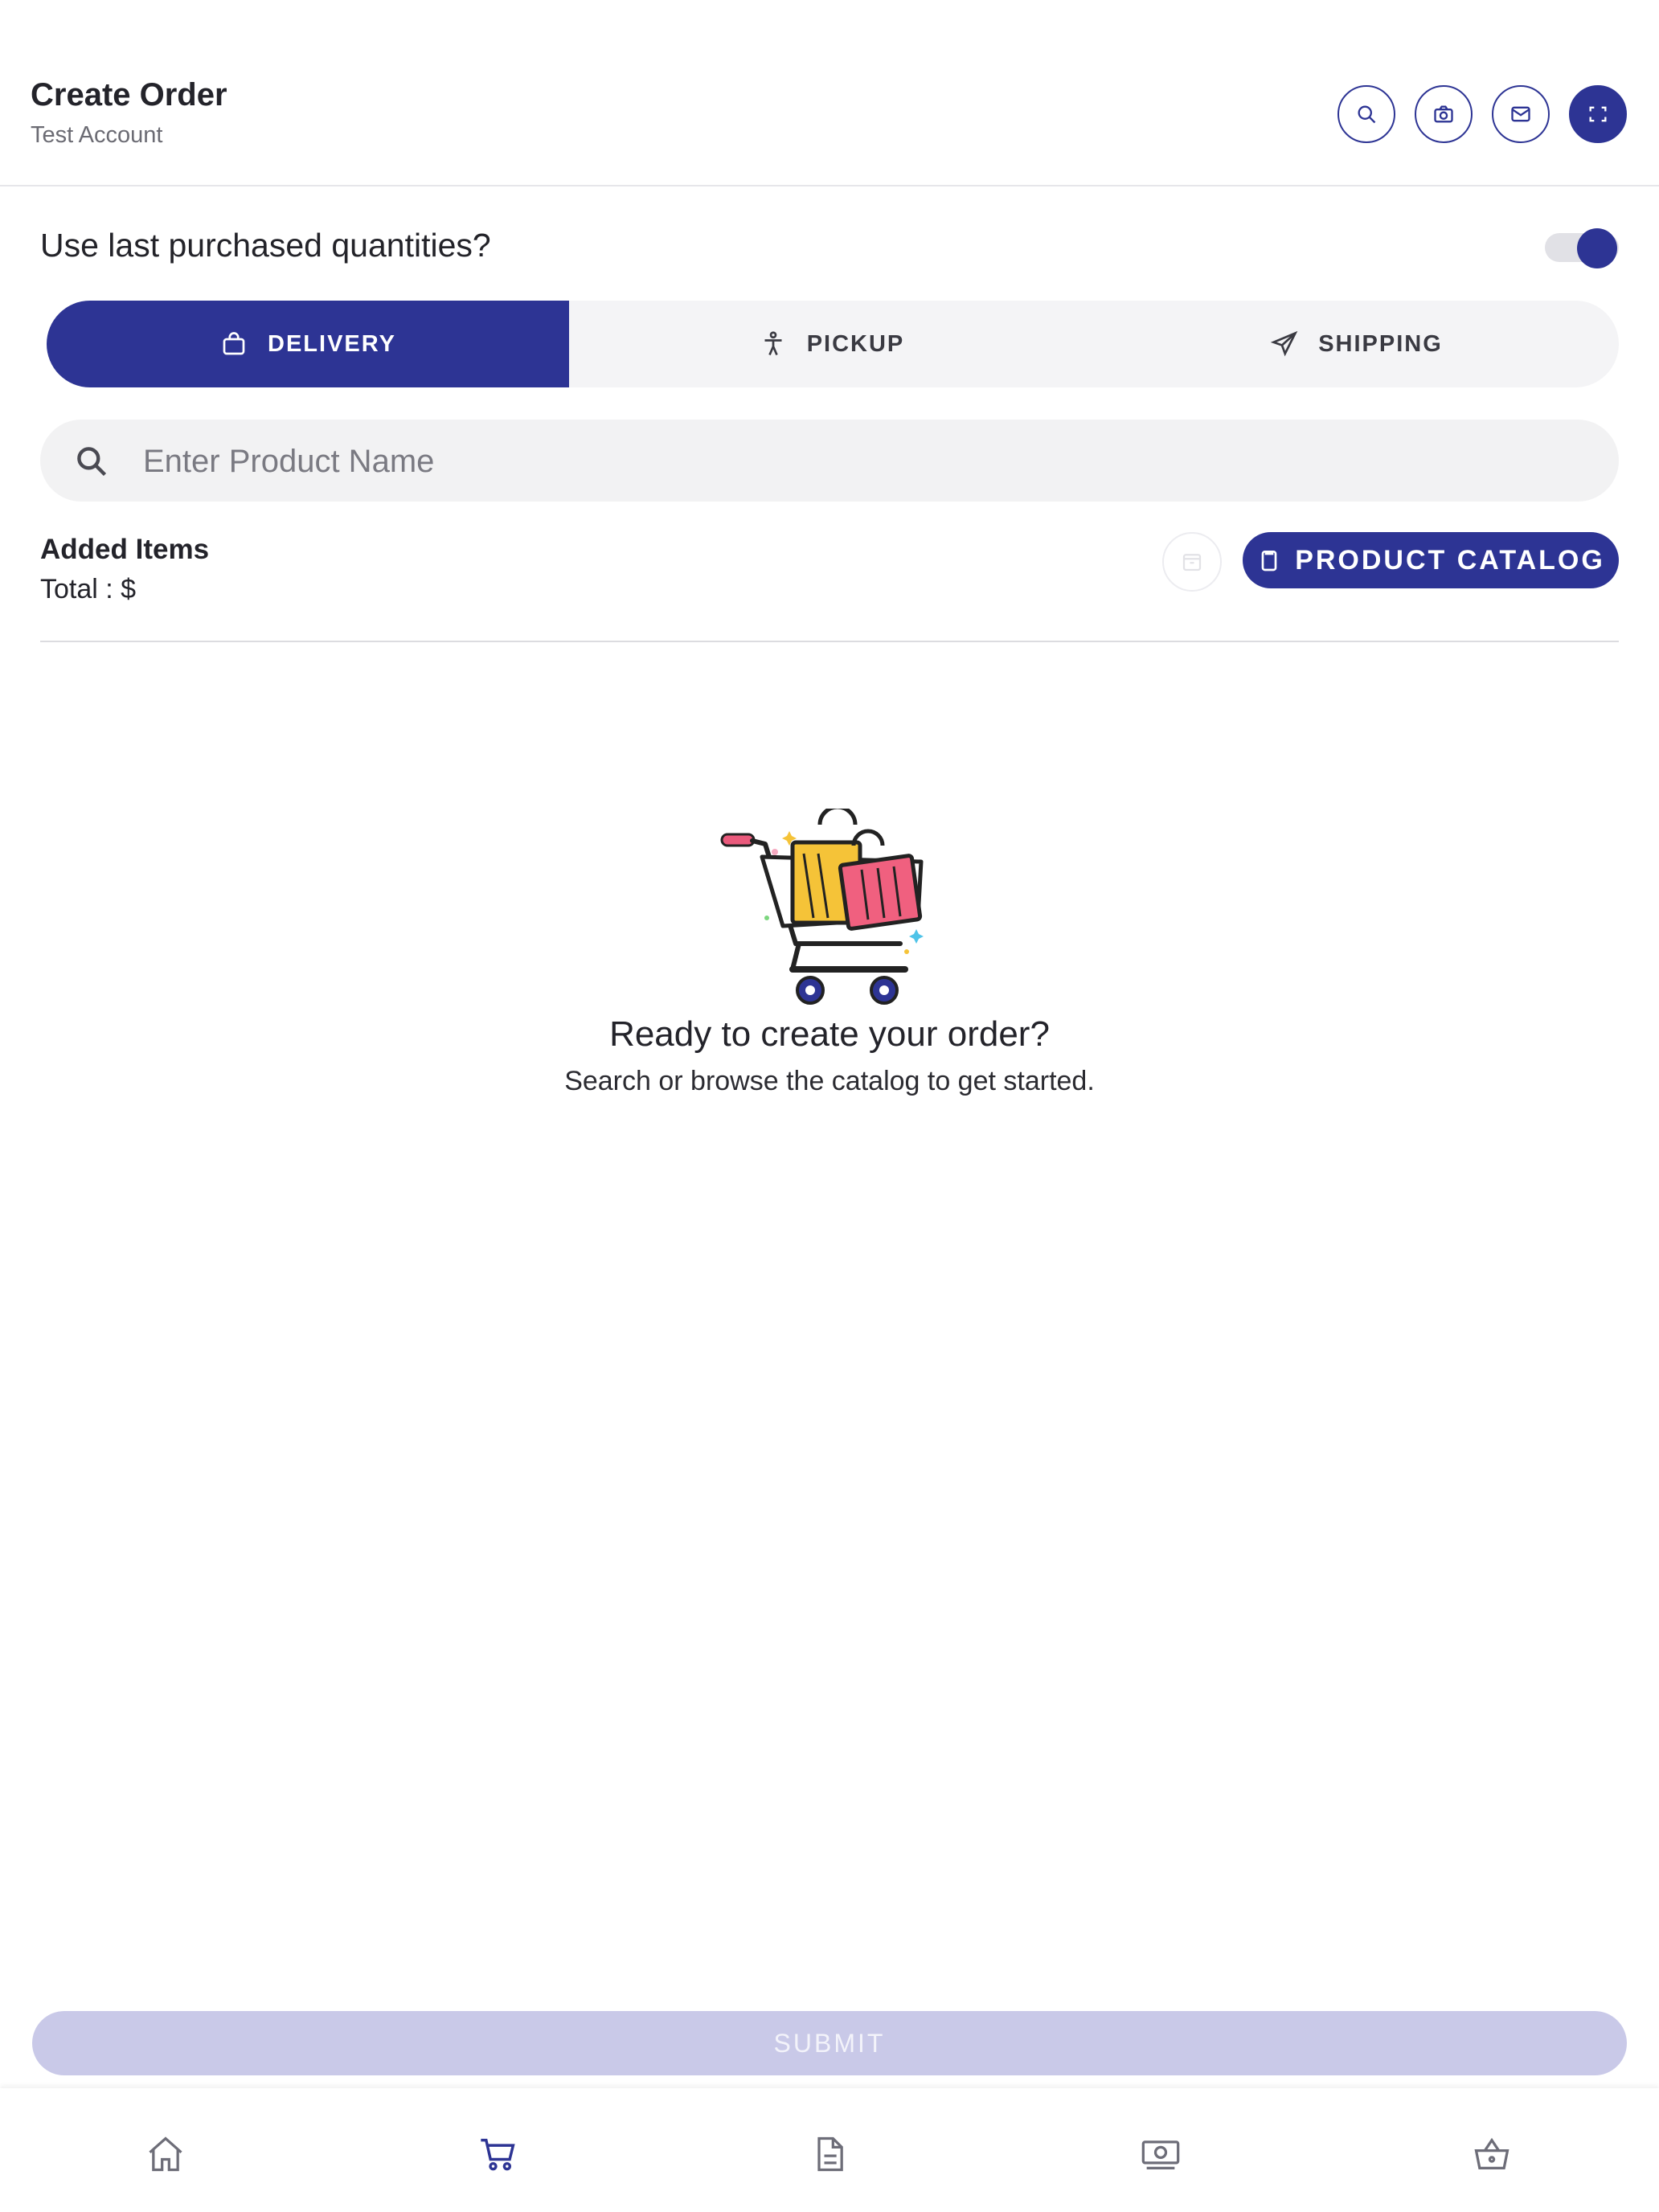  What do you see at coordinates (855, 343) in the screenshot?
I see `tab-label: PICKUP` at bounding box center [855, 343].